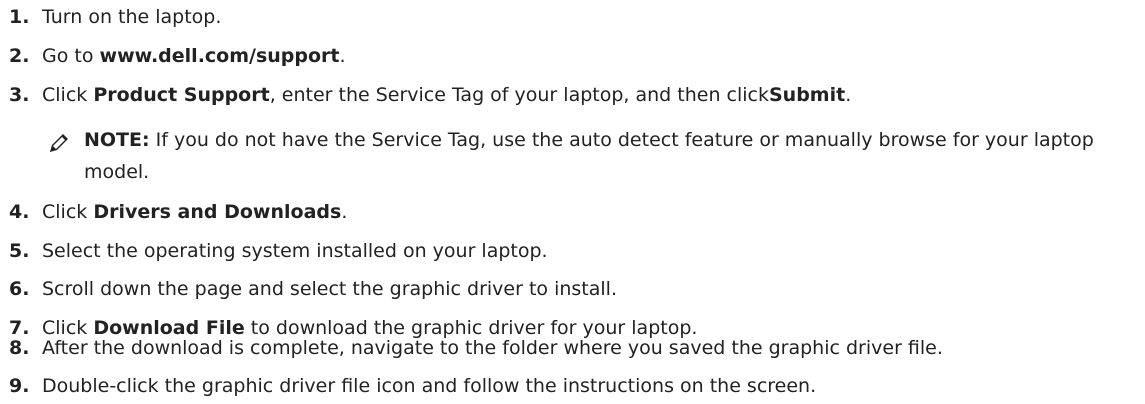 The width and height of the screenshot is (1145, 404). Describe the element at coordinates (19, 212) in the screenshot. I see `step-number: 4.` at that location.